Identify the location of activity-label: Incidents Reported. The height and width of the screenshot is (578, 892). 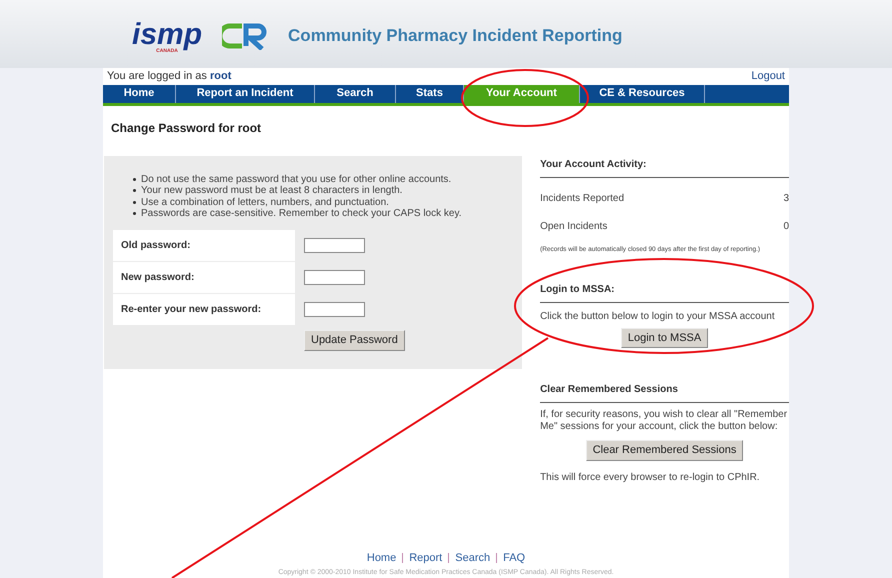
(582, 199).